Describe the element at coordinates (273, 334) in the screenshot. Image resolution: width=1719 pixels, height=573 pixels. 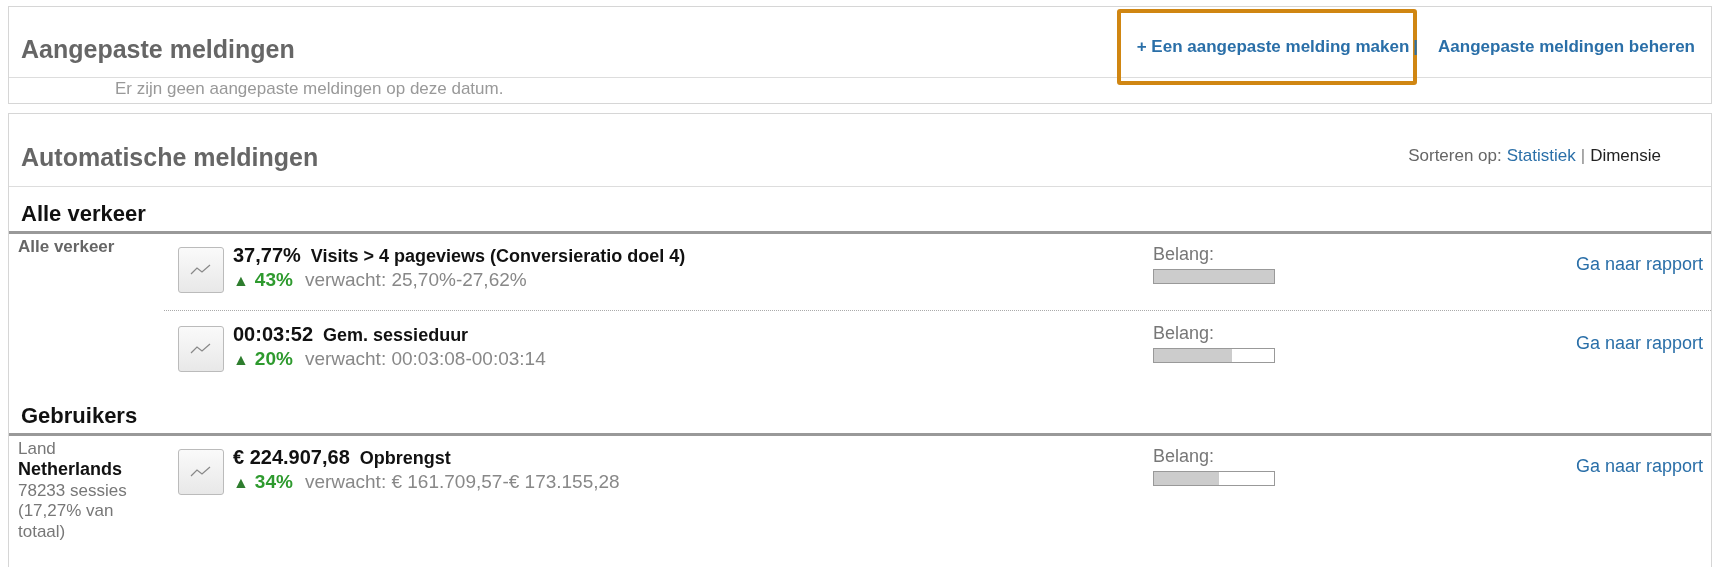
I see `metric-value: 00:03:52` at that location.